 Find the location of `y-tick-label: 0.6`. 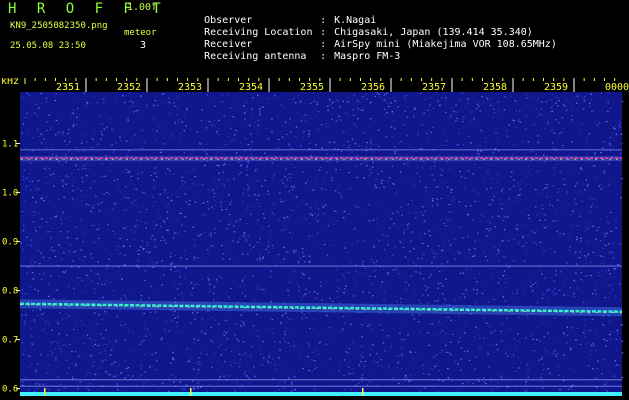

y-tick-label: 0.6 is located at coordinates (10, 390).